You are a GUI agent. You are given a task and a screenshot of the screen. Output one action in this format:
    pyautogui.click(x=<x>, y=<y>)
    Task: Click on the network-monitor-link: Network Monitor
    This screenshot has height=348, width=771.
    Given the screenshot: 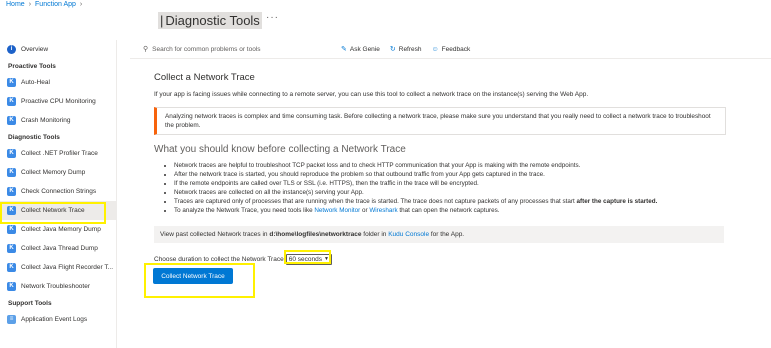 What is the action you would take?
    pyautogui.click(x=337, y=210)
    